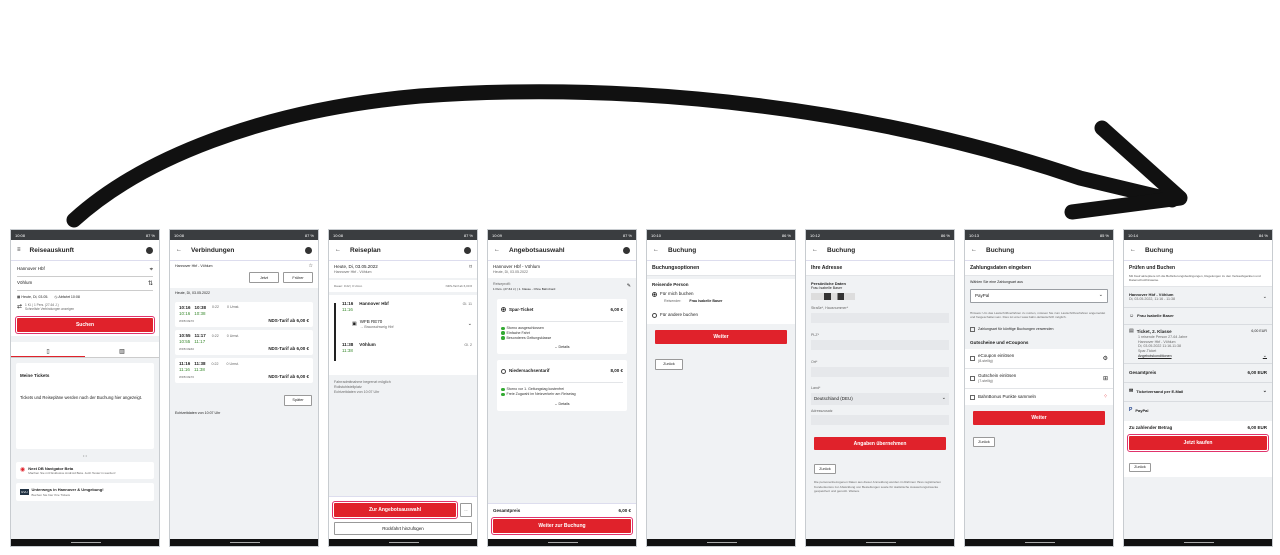  Describe the element at coordinates (679, 314) in the screenshot. I see `option-others-label: Für andere buchen` at that location.